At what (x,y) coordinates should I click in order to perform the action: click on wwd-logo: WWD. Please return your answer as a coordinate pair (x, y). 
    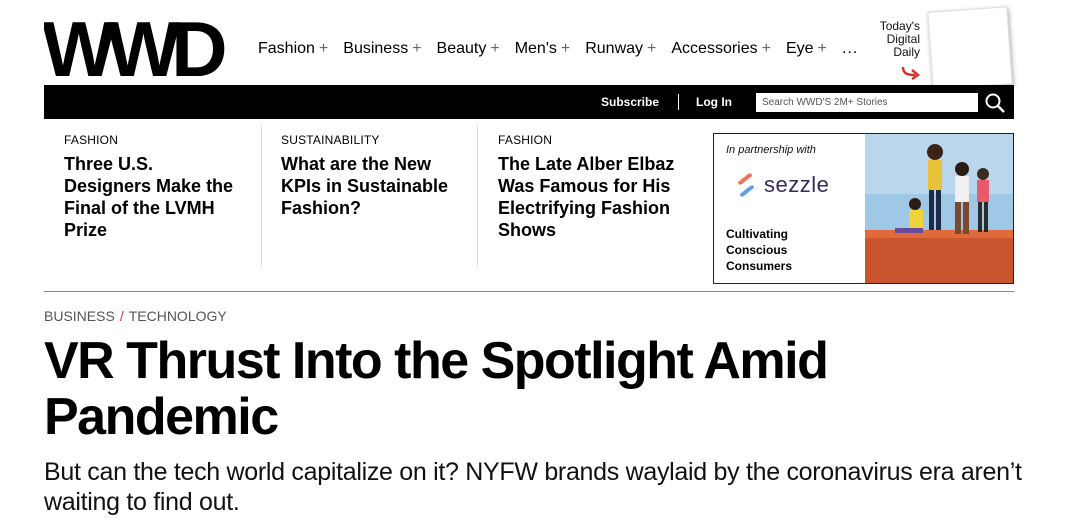
    Looking at the image, I should click on (143, 47).